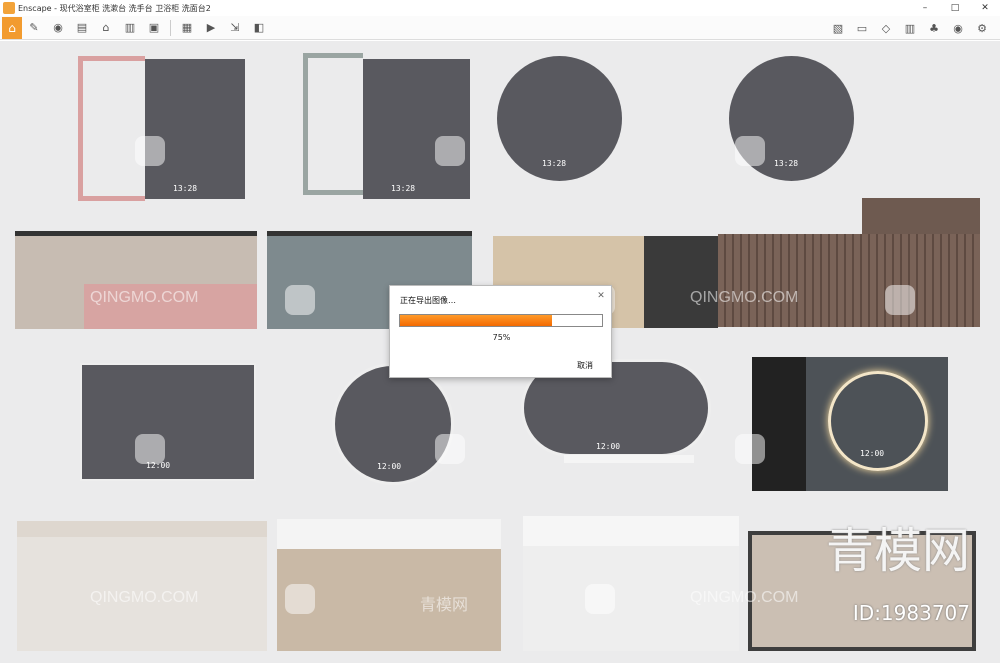 The width and height of the screenshot is (1000, 663). I want to click on bim-icon: ▤, so click(82, 28).